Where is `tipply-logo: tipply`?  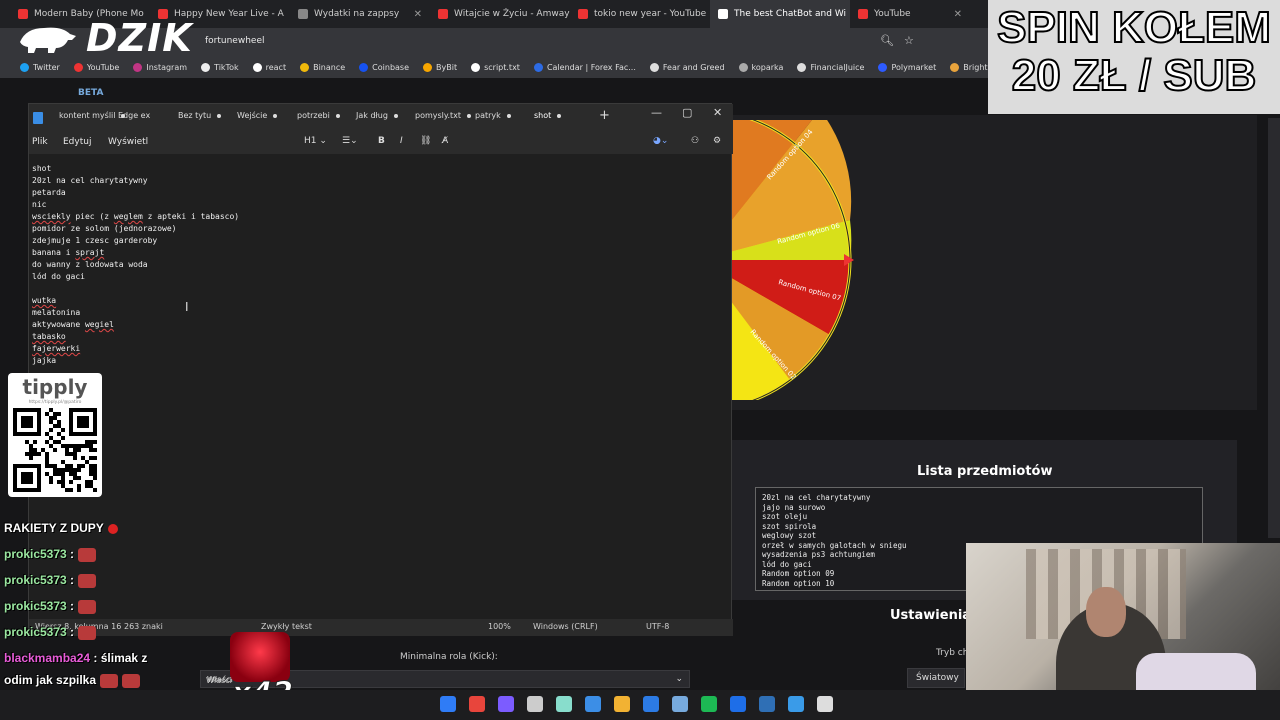
tipply-logo: tipply is located at coordinates (55, 387).